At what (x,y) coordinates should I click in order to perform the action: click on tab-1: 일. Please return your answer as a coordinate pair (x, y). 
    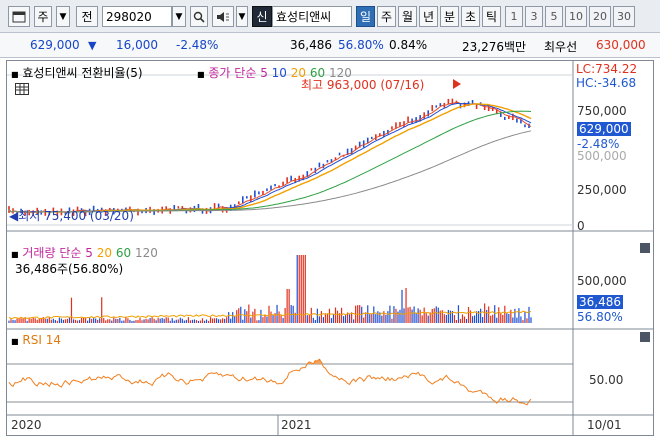
    Looking at the image, I should click on (365, 16).